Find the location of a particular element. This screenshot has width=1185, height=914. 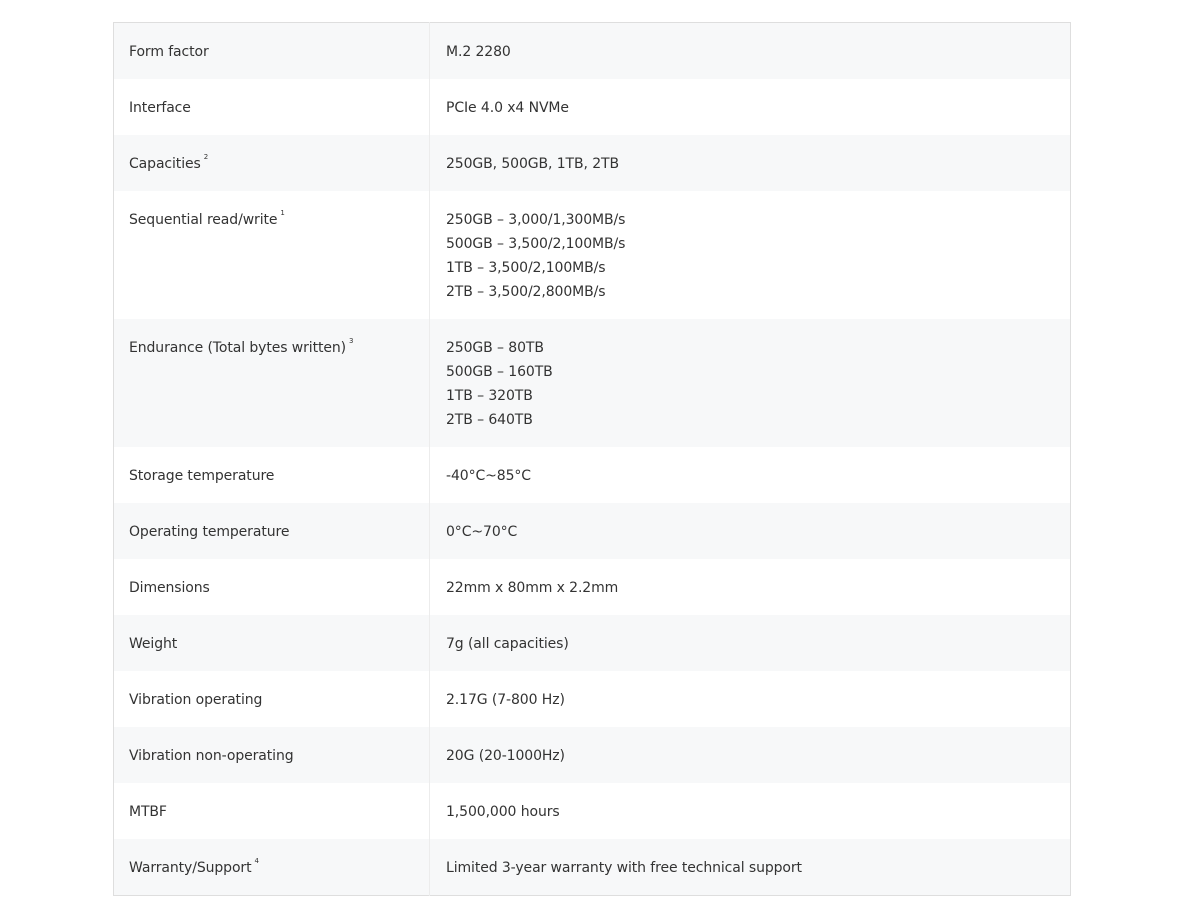

spec-label-cell: Operating temperature is located at coordinates (271, 531).